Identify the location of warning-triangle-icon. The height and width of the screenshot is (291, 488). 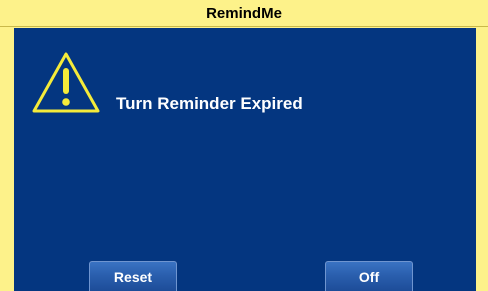
(66, 82).